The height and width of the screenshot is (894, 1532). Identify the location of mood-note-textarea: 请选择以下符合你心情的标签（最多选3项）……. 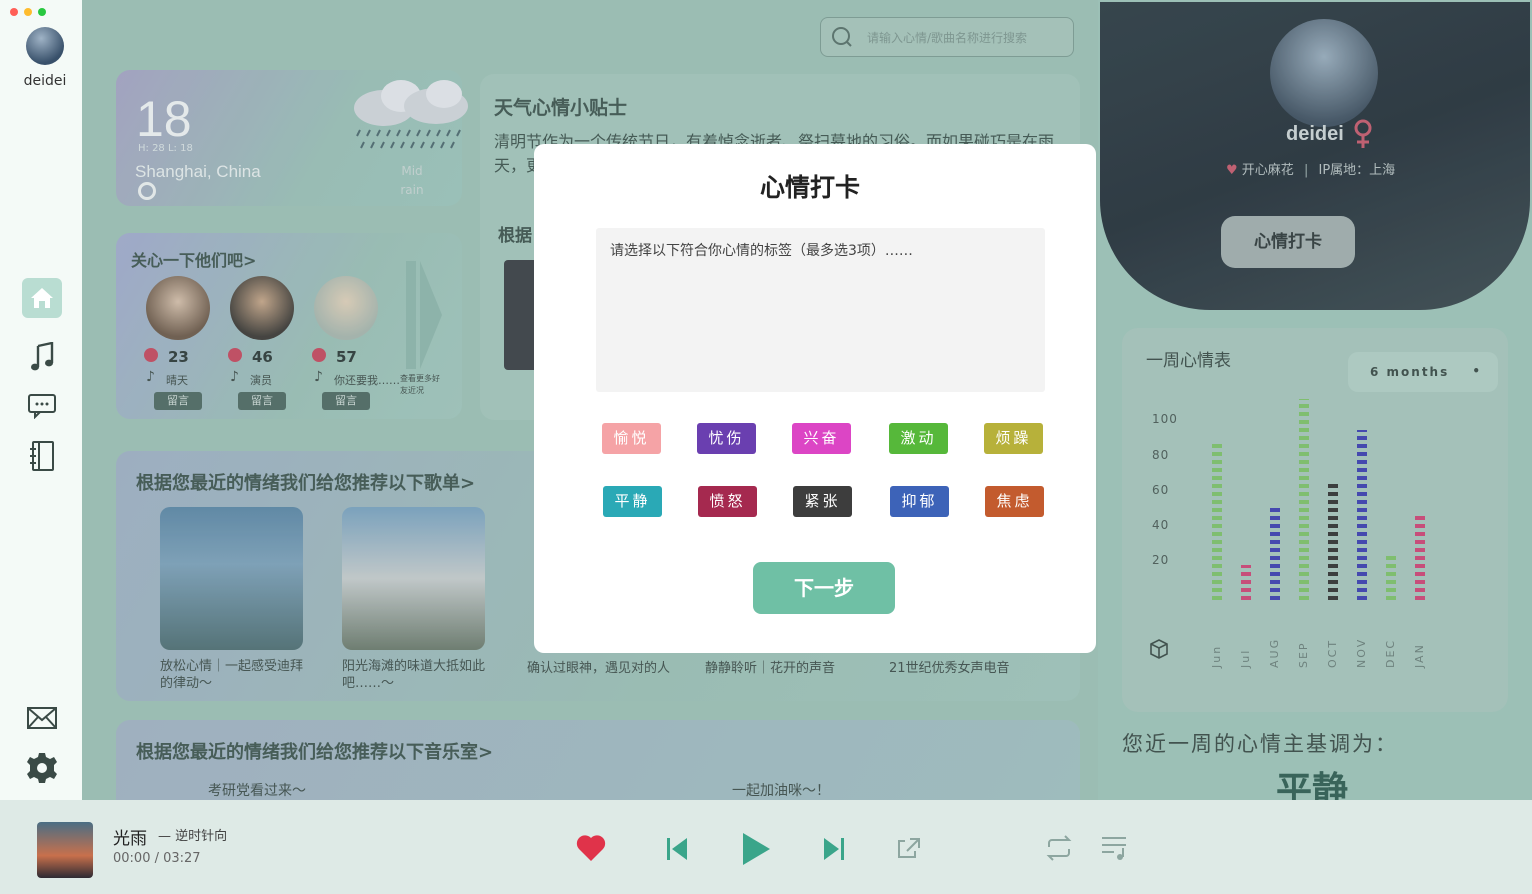
(820, 310).